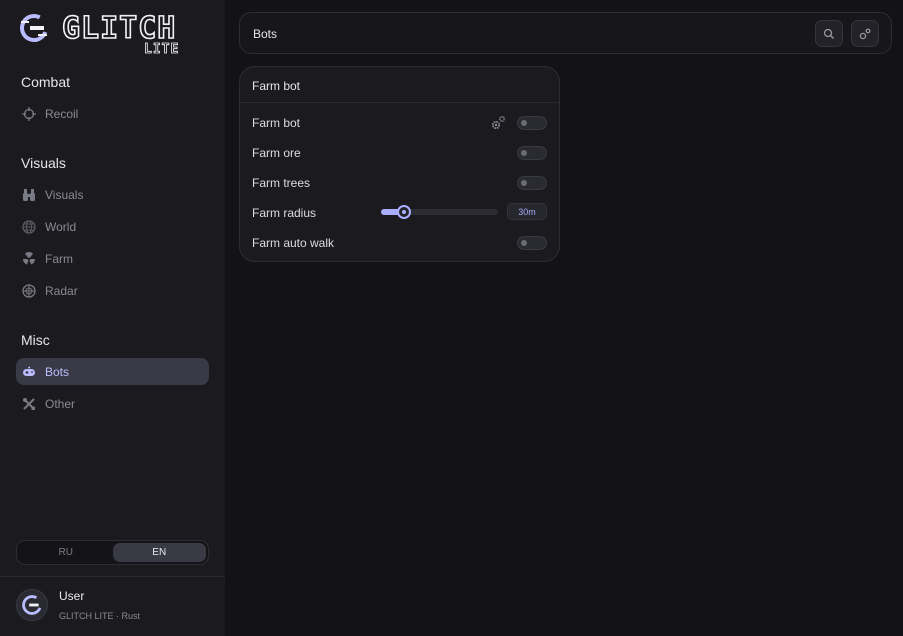  Describe the element at coordinates (100, 616) in the screenshot. I see `user-subtitle: GLITCH LITE · Rust` at that location.